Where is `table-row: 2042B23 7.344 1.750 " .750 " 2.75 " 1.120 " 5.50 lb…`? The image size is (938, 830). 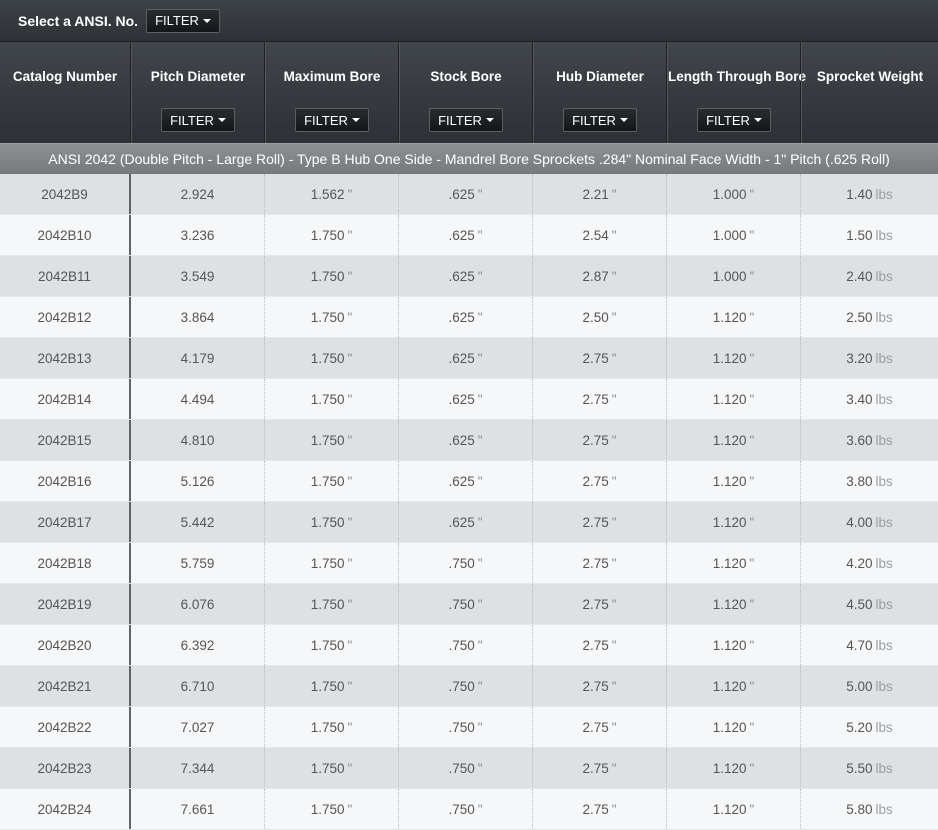 table-row: 2042B23 7.344 1.750 " .750 " 2.75 " 1.120 " 5.50 lb… is located at coordinates (469, 768).